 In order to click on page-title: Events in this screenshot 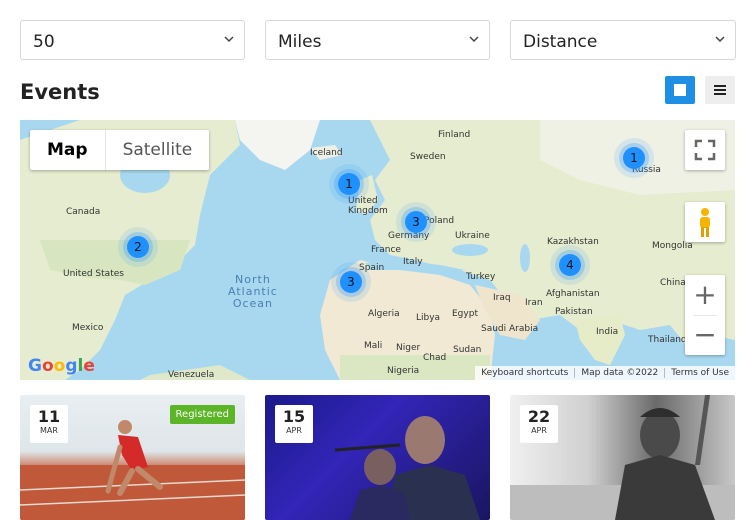, I will do `click(60, 92)`.